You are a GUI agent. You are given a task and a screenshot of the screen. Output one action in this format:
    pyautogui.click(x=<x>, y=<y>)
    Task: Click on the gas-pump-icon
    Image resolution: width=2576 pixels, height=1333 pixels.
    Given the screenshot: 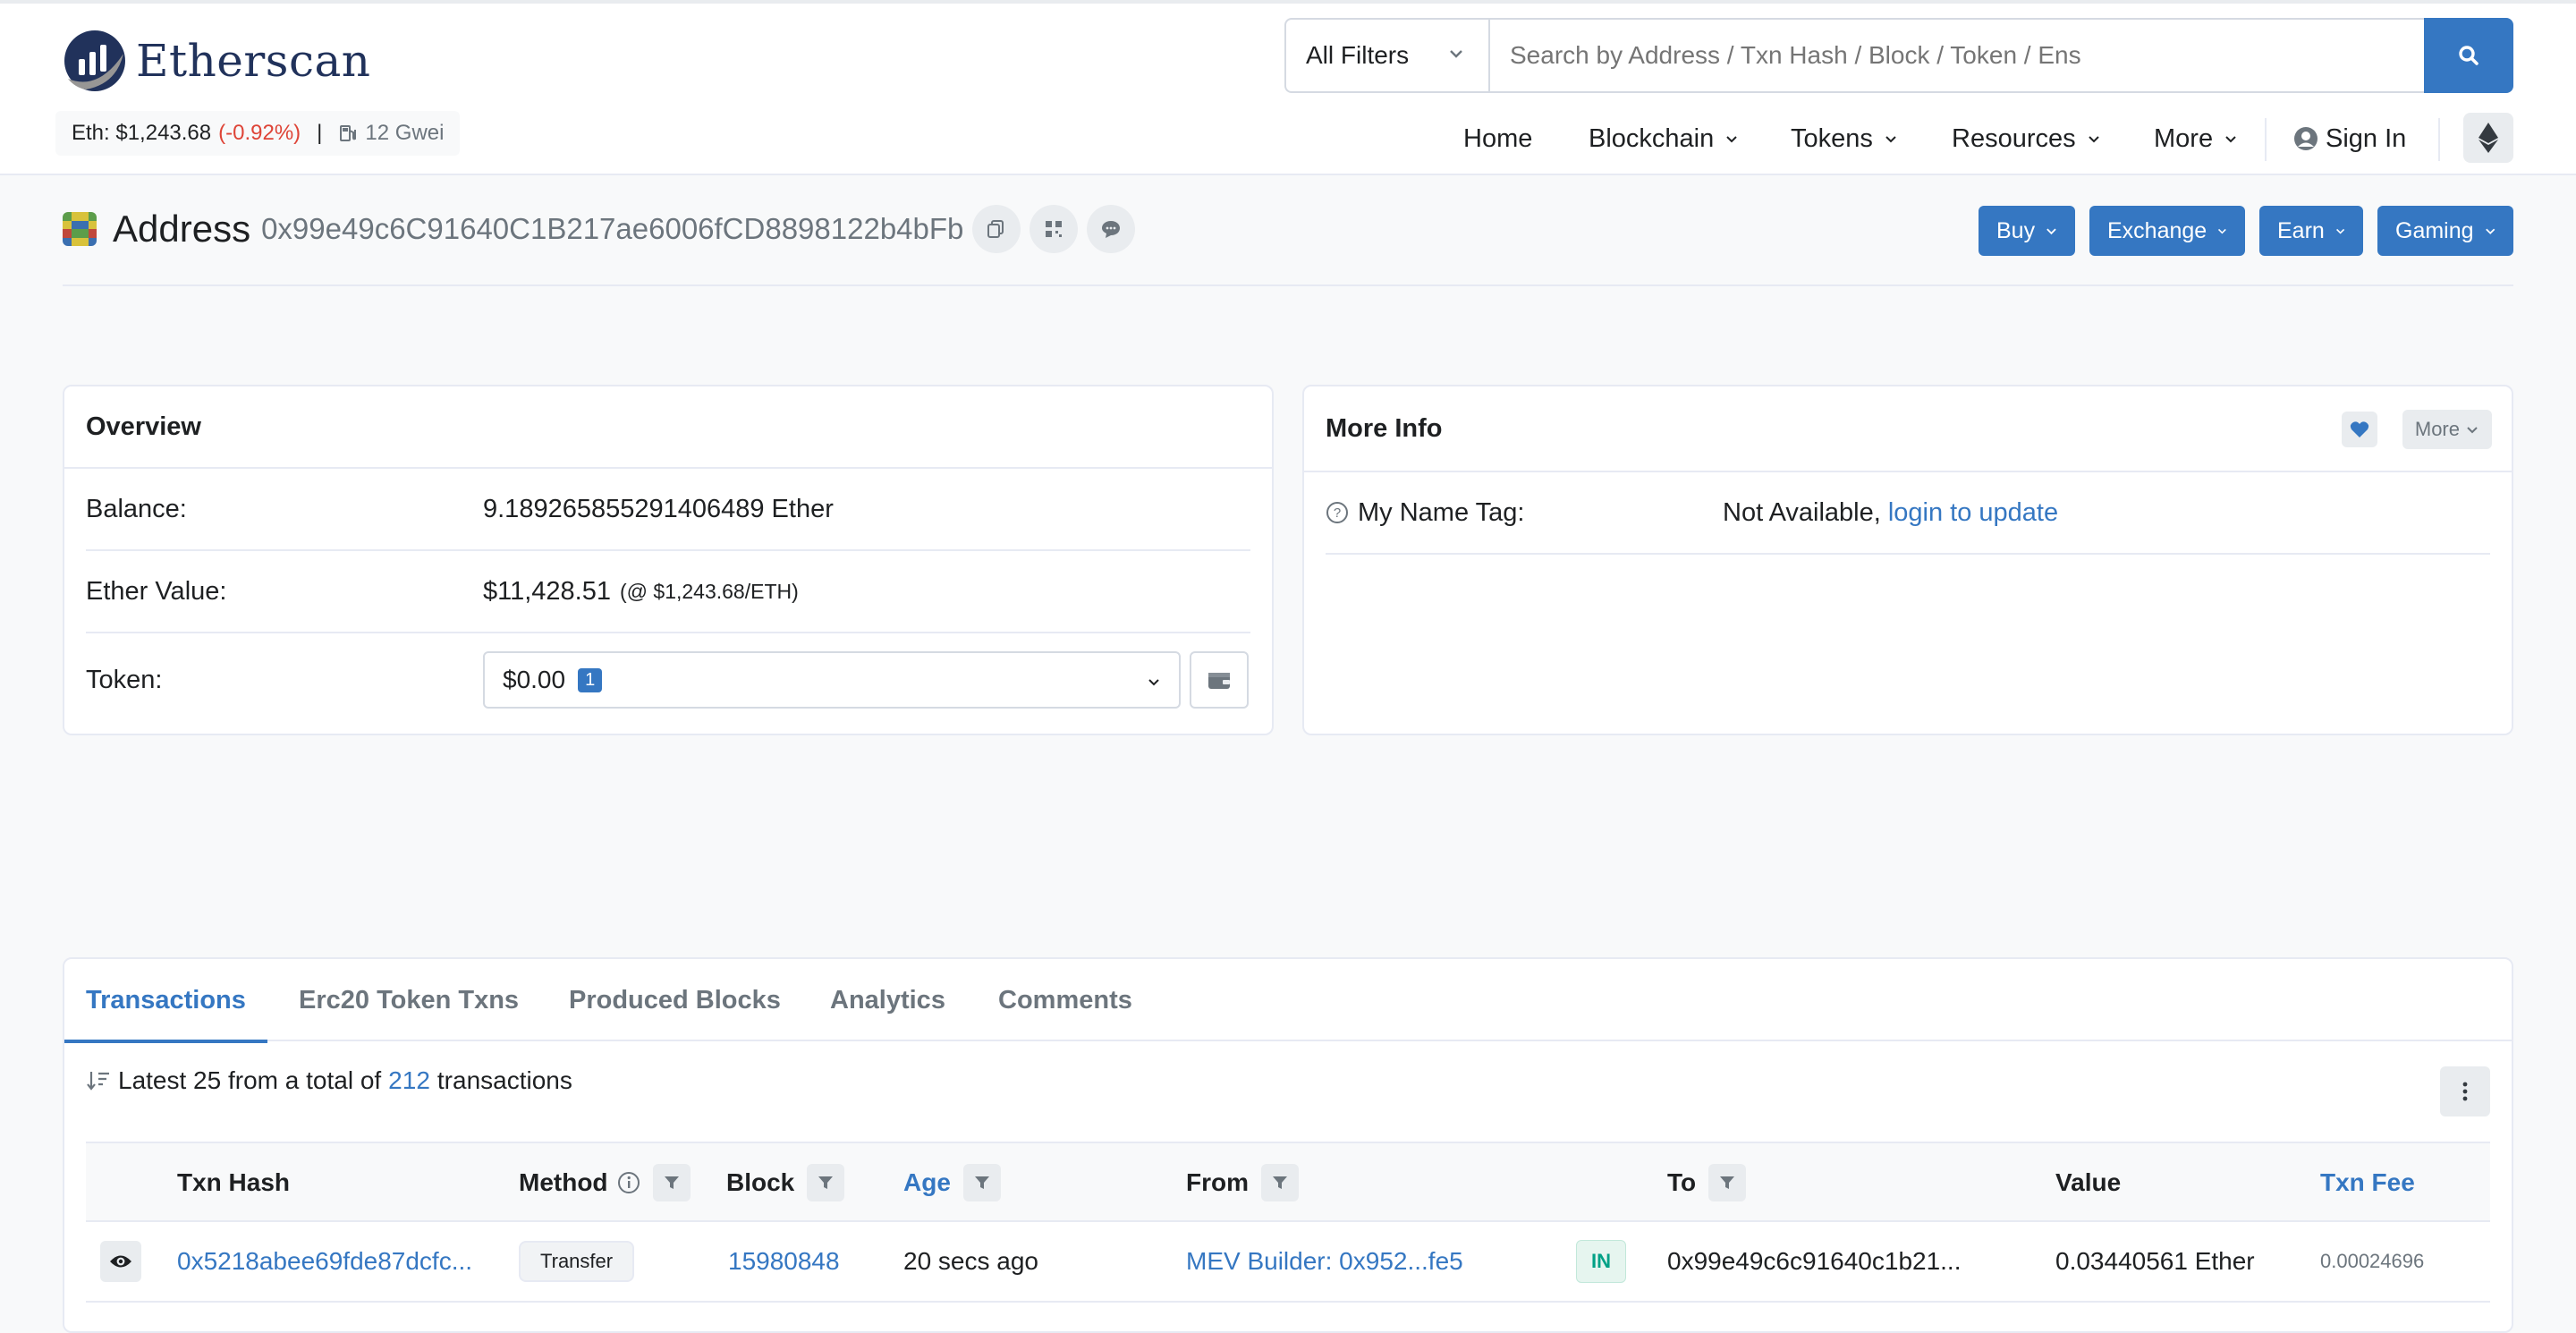 What is the action you would take?
    pyautogui.click(x=348, y=133)
    